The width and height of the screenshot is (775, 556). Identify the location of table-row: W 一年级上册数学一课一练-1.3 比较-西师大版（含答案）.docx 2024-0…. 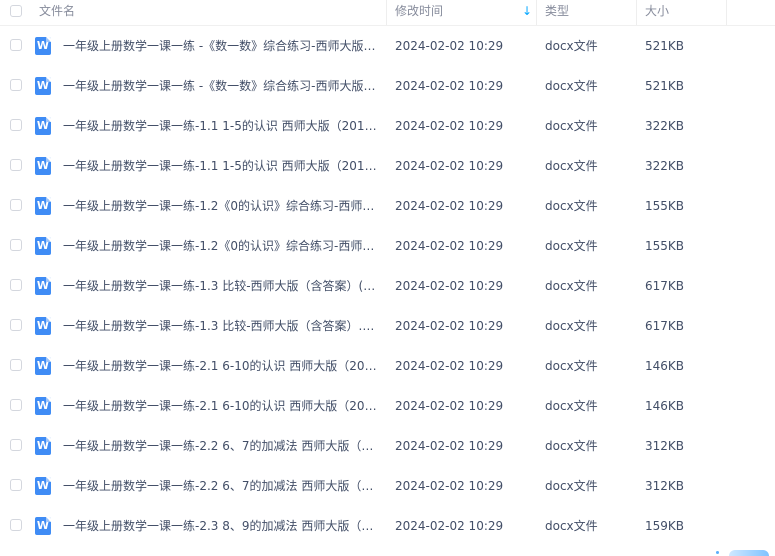
(387, 326).